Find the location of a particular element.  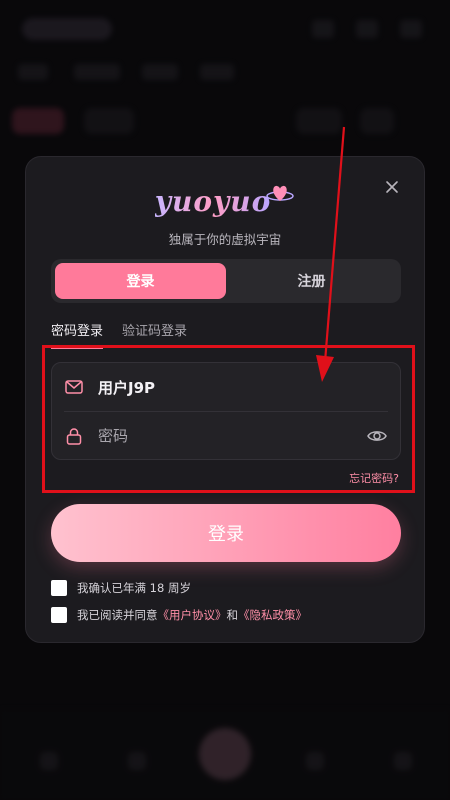

terms-label: 我已阅读并同意《用户协议》和《隐私政策》 is located at coordinates (192, 615).